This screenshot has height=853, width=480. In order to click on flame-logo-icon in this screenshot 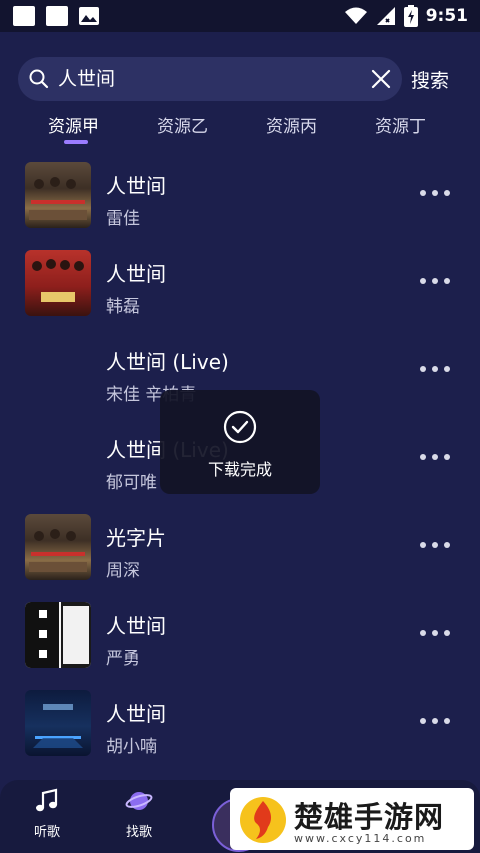, I will do `click(263, 820)`.